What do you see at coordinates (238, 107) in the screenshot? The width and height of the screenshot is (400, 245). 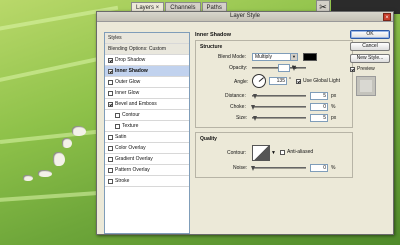 I see `choke-label: Choke:` at bounding box center [238, 107].